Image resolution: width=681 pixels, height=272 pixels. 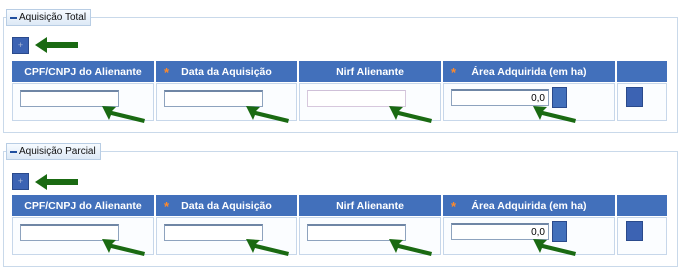 I want to click on area-adquirida-input, so click(x=500, y=97).